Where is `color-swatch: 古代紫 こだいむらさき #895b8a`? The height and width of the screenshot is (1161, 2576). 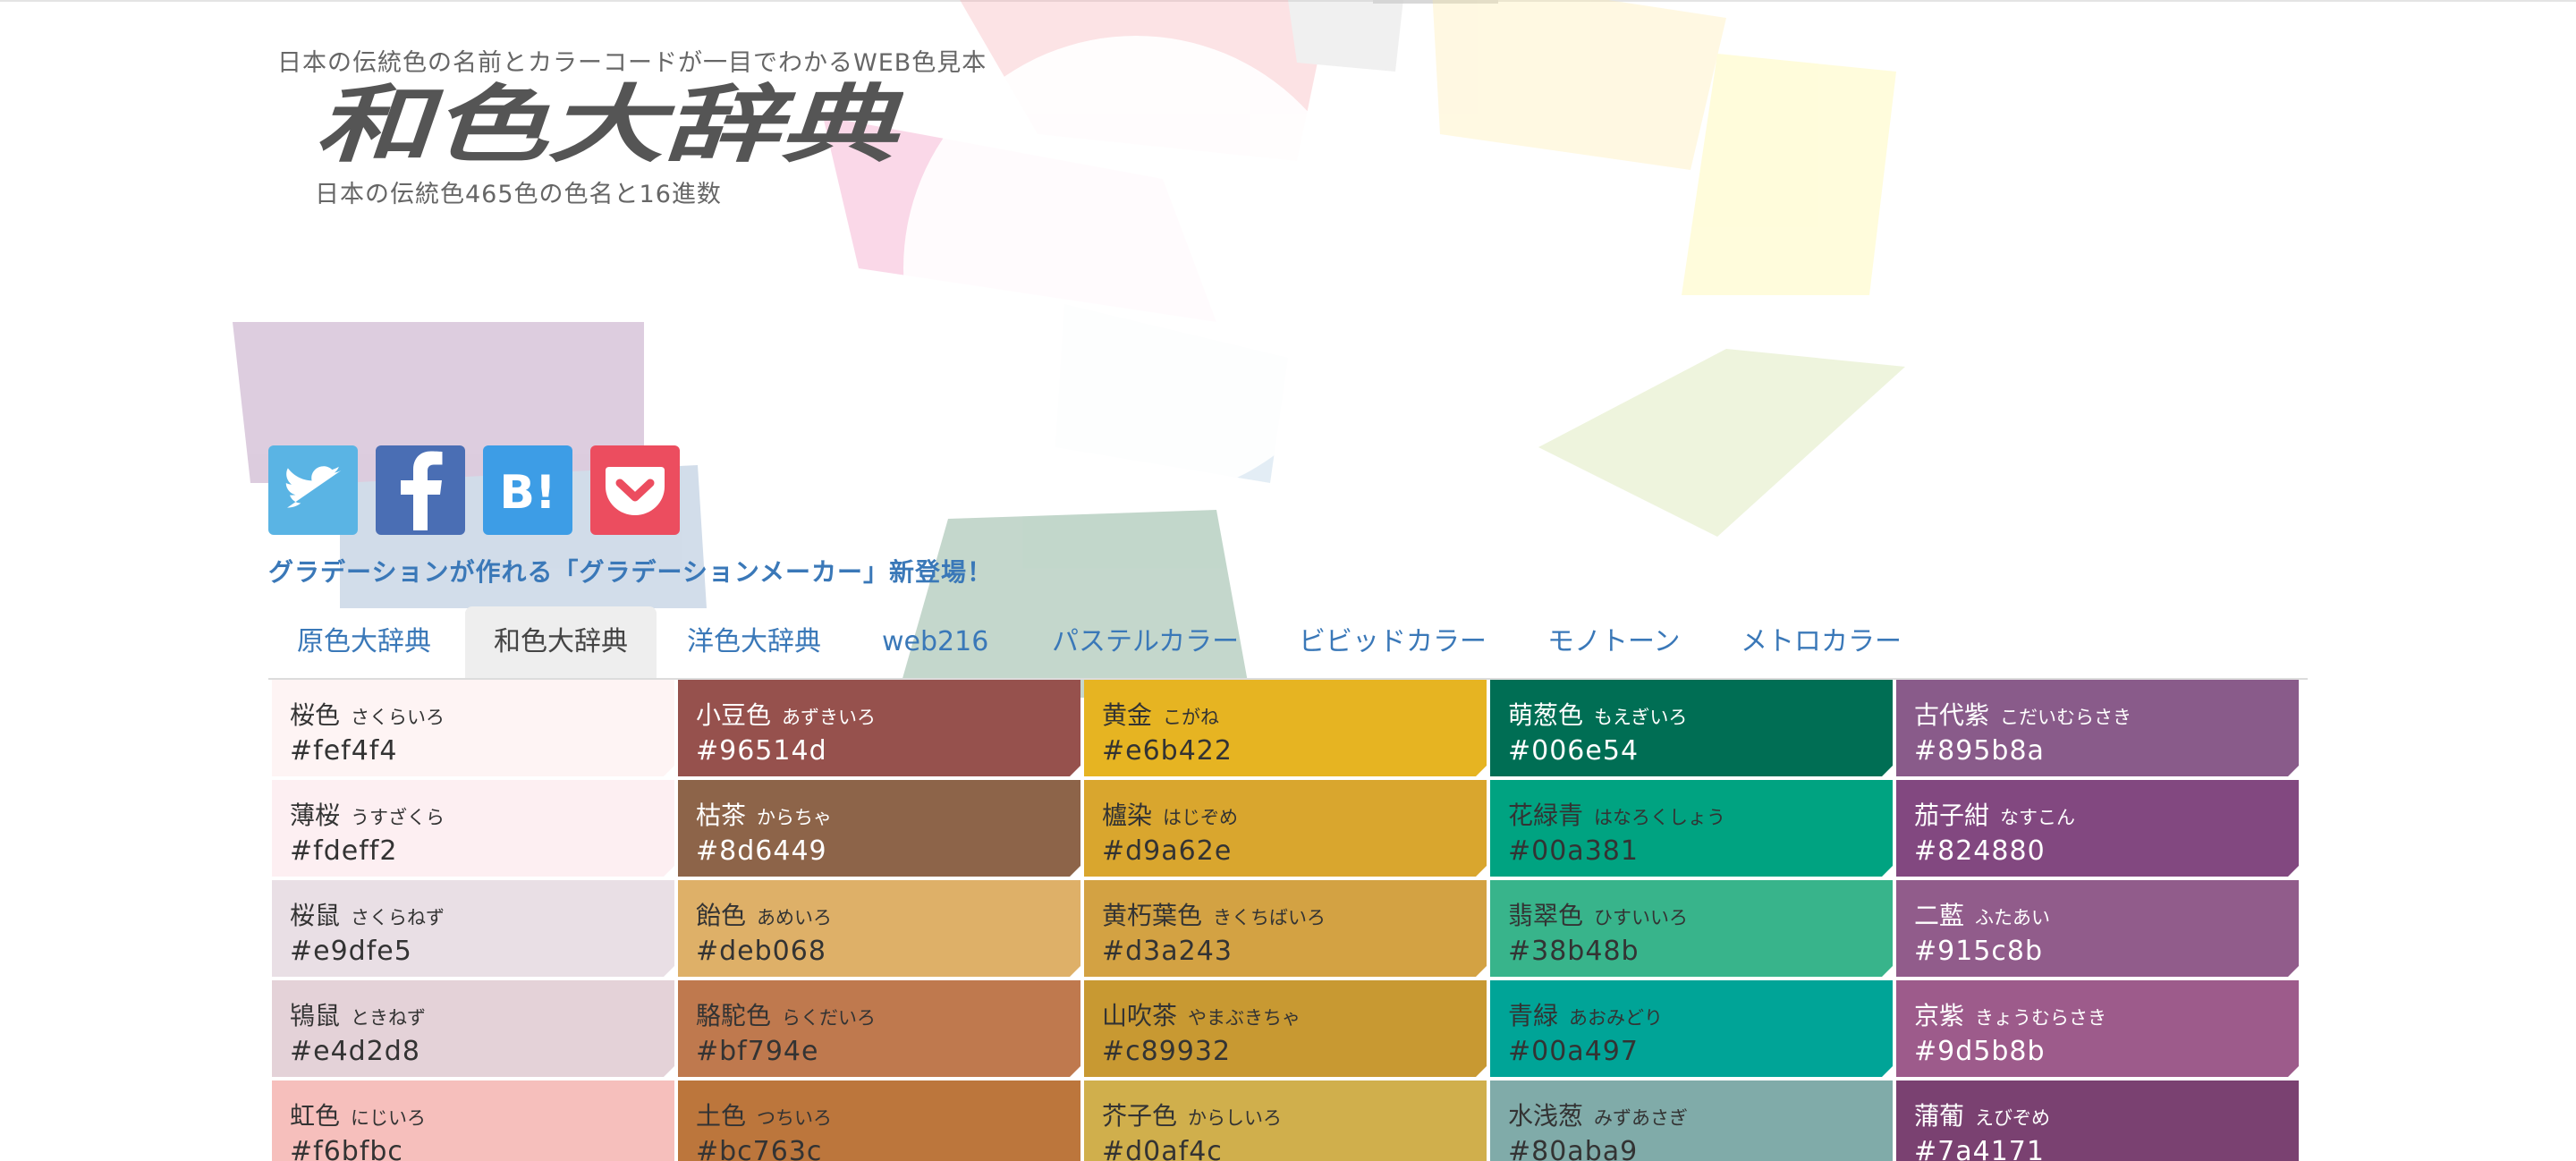 color-swatch: 古代紫 こだいむらさき #895b8a is located at coordinates (2097, 728).